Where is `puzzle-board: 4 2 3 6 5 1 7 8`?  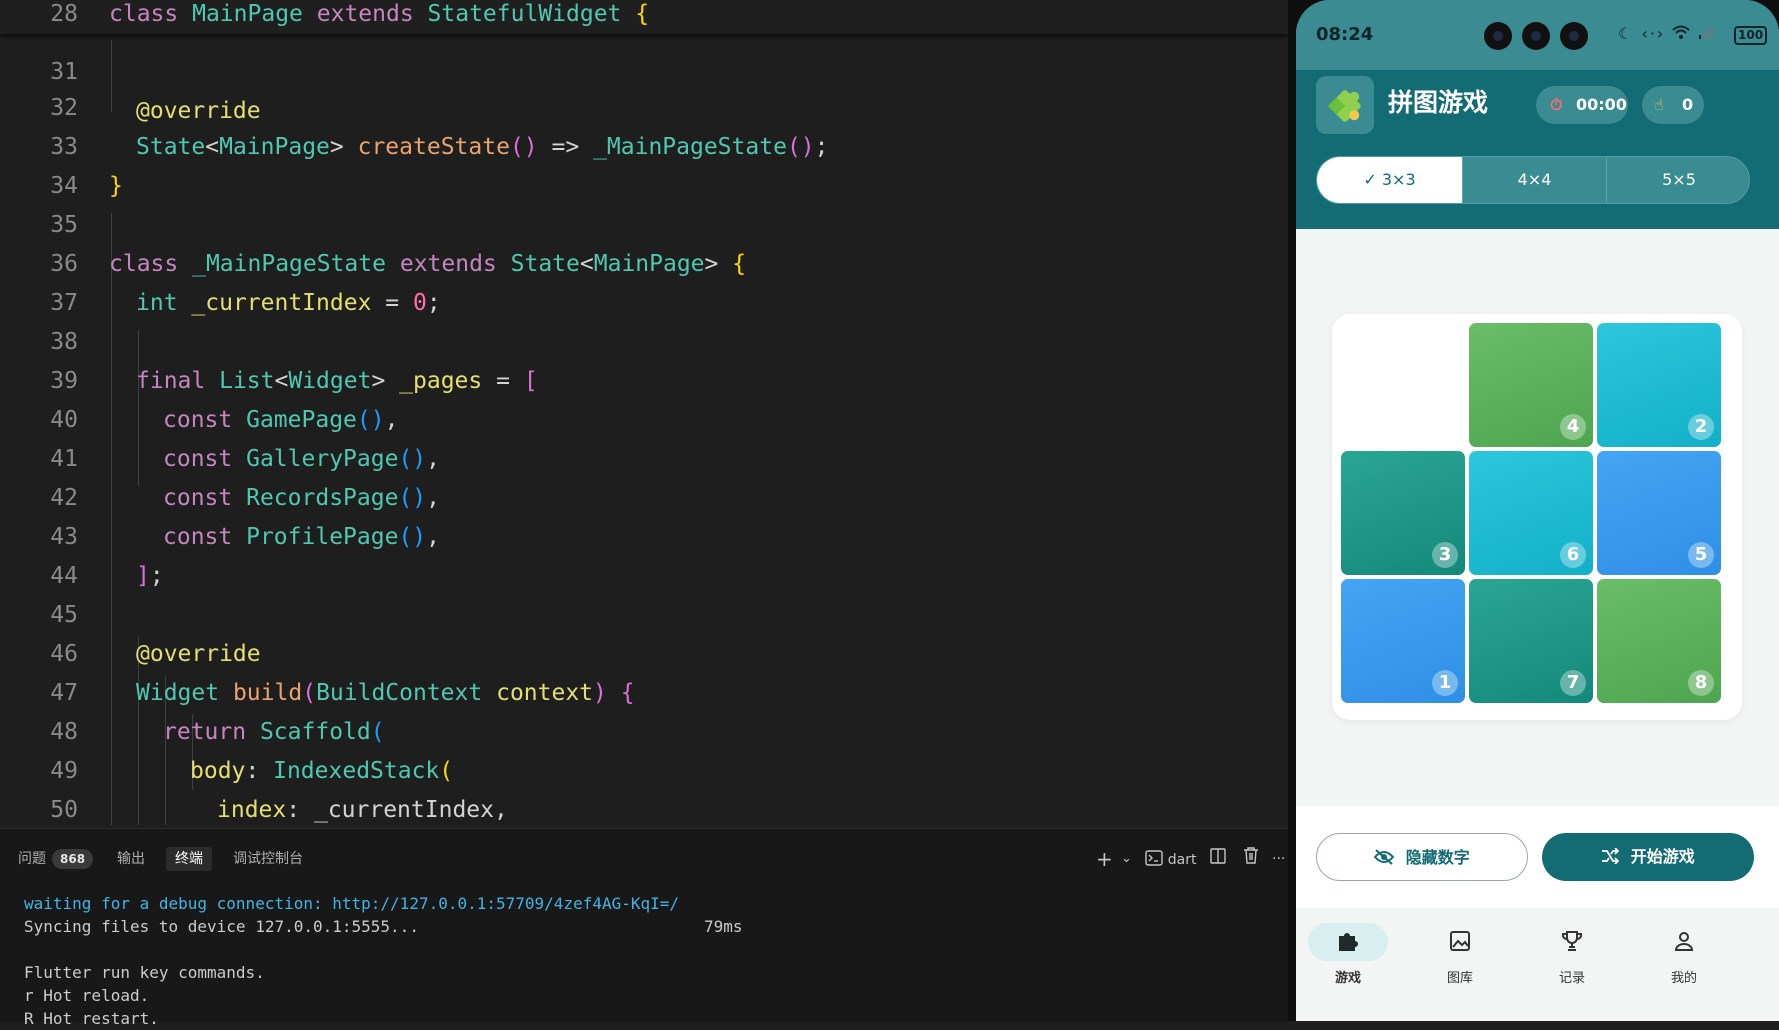
puzzle-board: 4 2 3 6 5 1 7 8 is located at coordinates (1537, 517).